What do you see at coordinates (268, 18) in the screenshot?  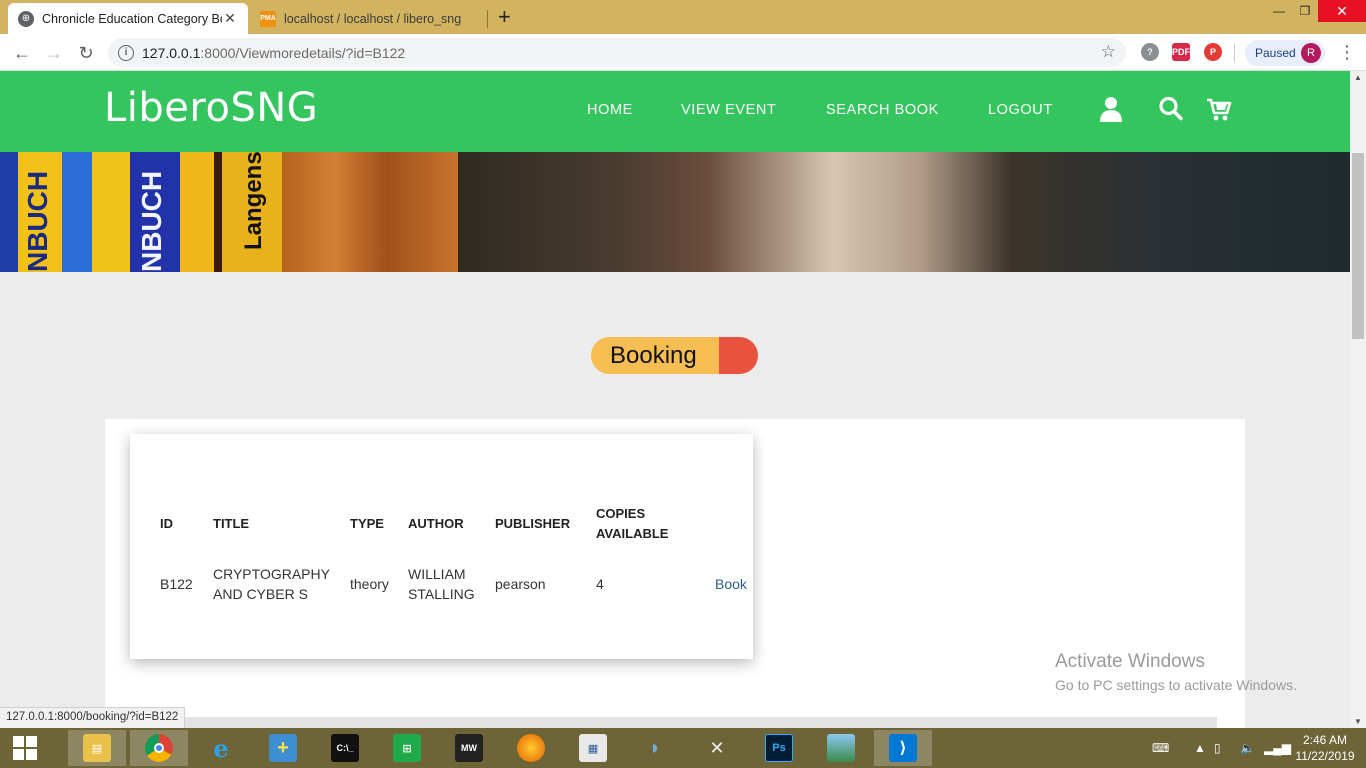 I see `phpmyadmin-icon: PMA` at bounding box center [268, 18].